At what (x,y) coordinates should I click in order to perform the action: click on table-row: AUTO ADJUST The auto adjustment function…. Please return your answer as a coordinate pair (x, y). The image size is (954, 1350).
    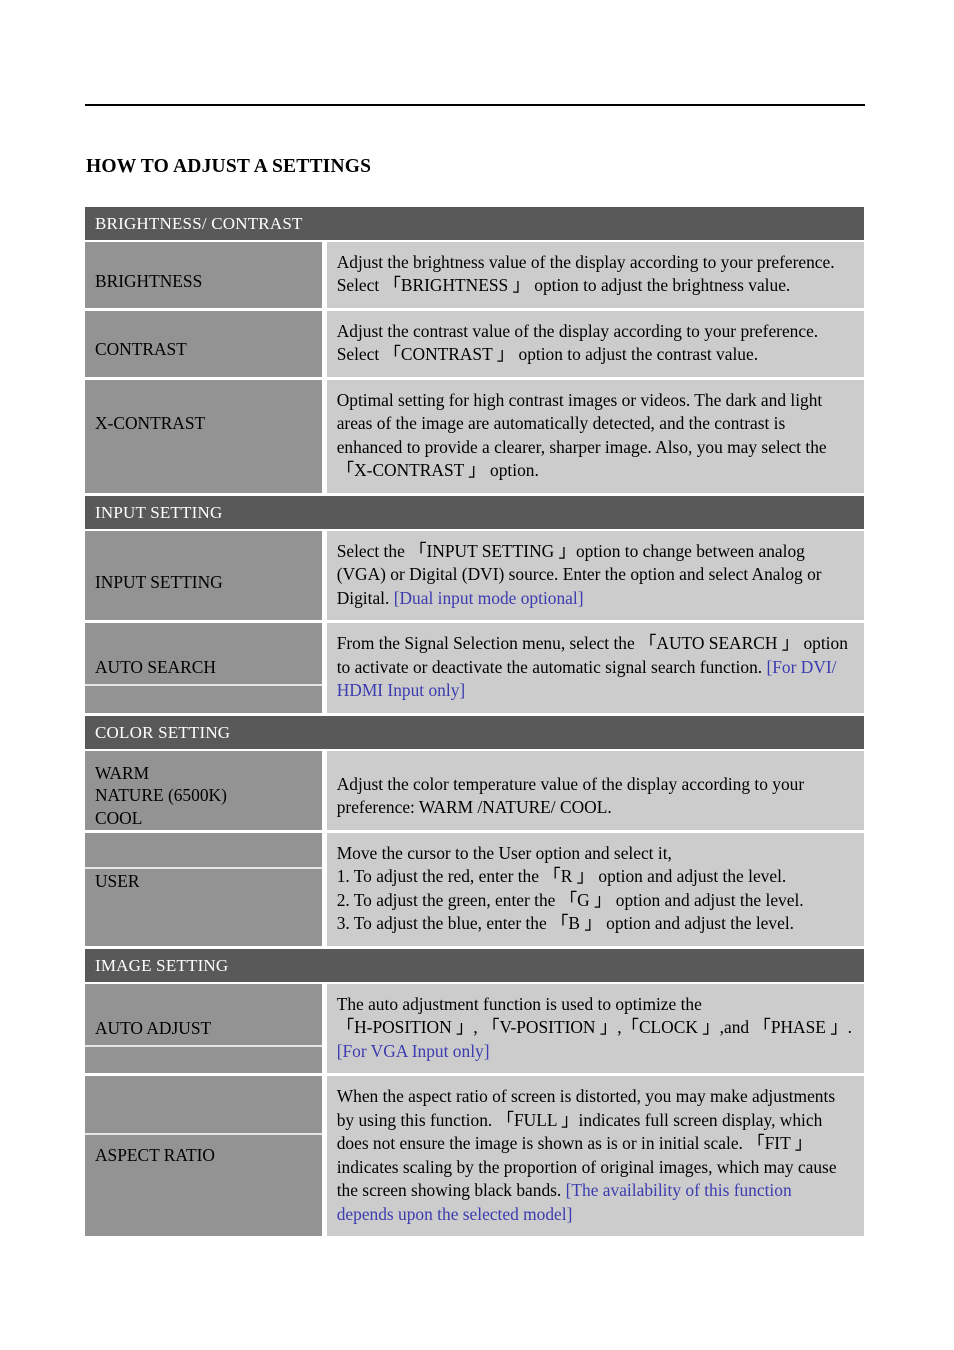
    Looking at the image, I should click on (474, 1030).